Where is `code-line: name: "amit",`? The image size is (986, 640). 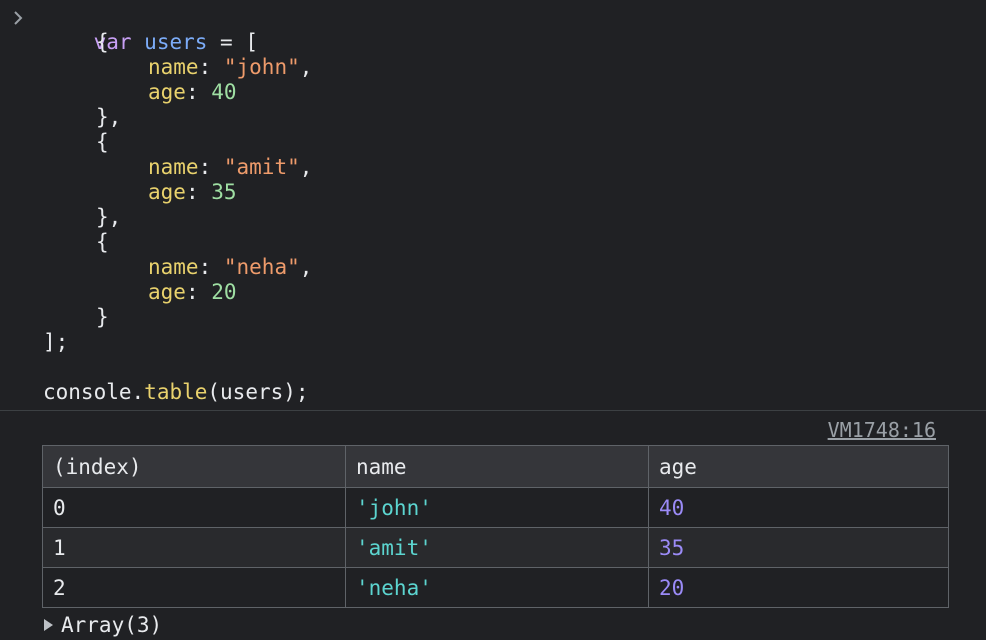
code-line: name: "amit", is located at coordinates (230, 167).